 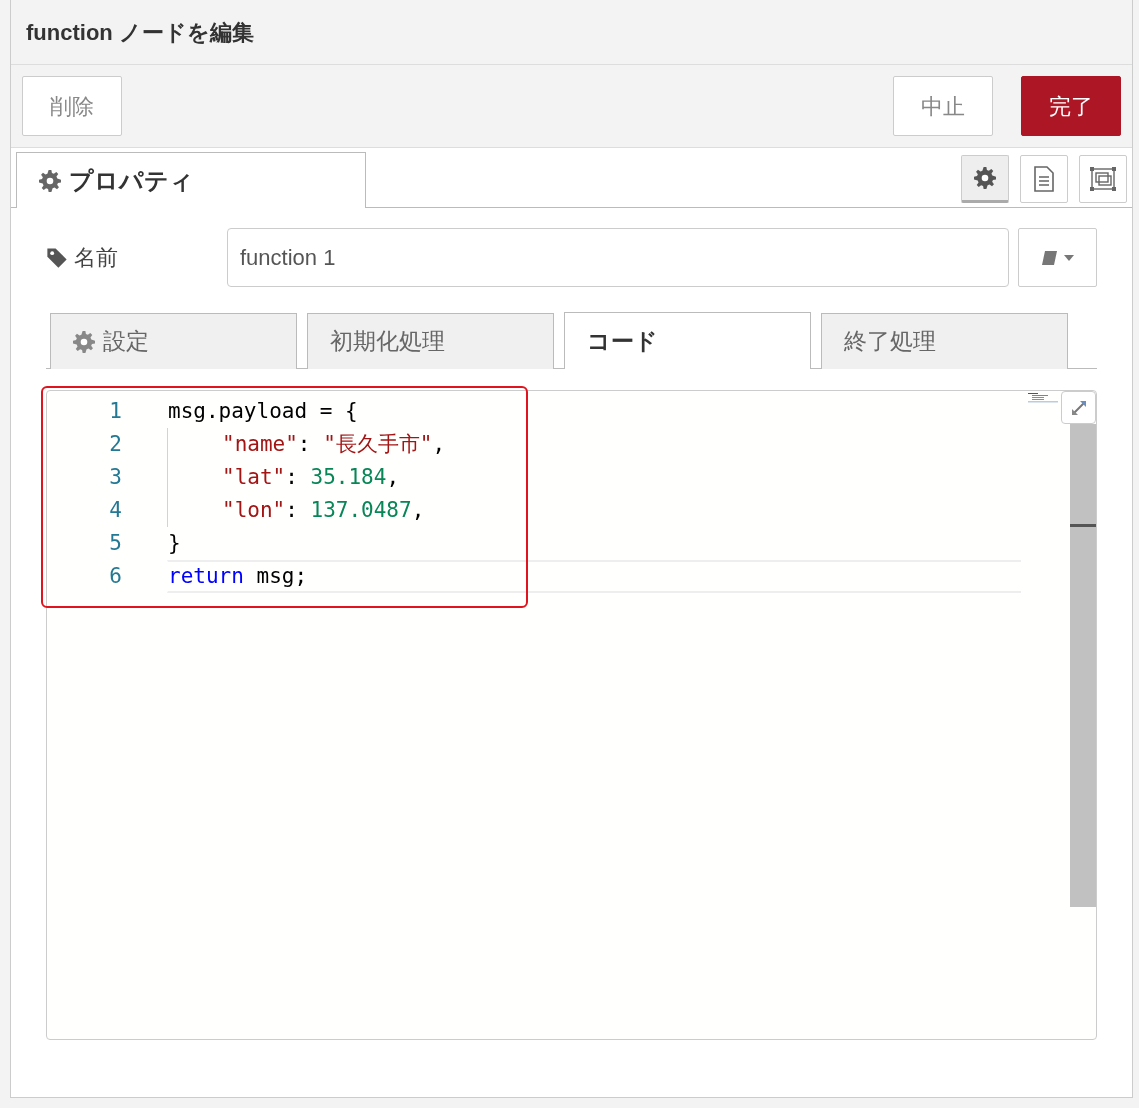 What do you see at coordinates (96, 258) in the screenshot?
I see `name-label: 名前` at bounding box center [96, 258].